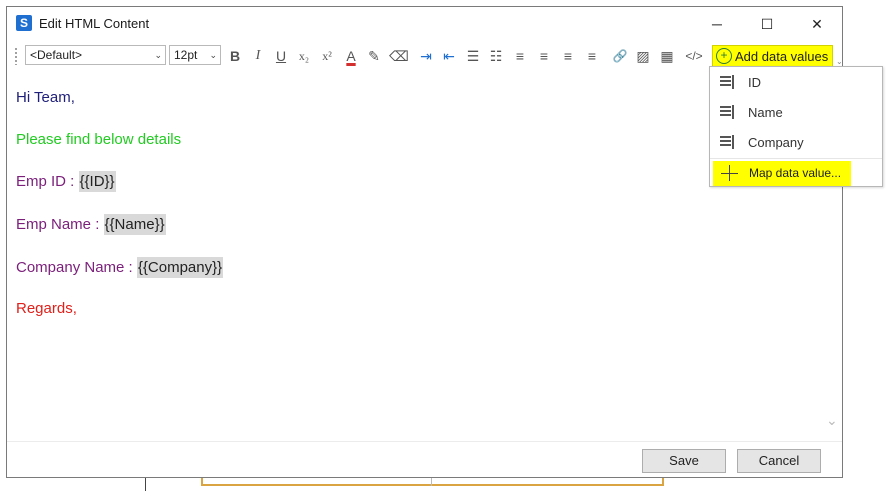 This screenshot has height=491, width=893. What do you see at coordinates (134, 224) in the screenshot?
I see `emp-name-token: {{Name}}` at bounding box center [134, 224].